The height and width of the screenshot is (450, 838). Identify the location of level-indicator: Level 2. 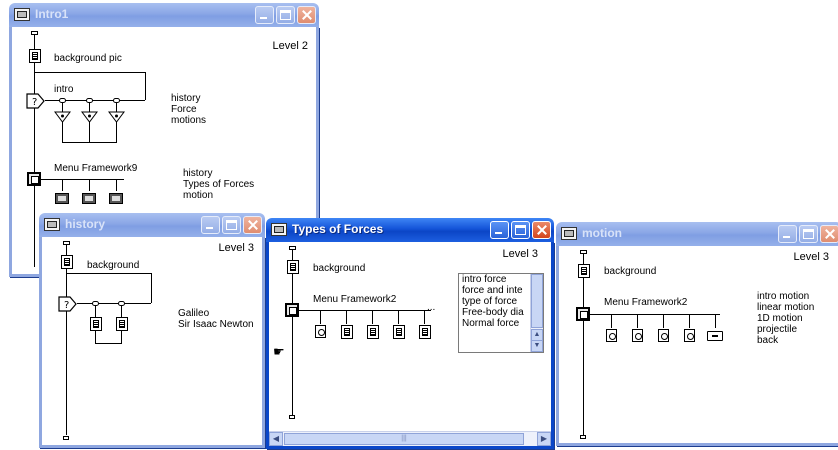
(290, 46).